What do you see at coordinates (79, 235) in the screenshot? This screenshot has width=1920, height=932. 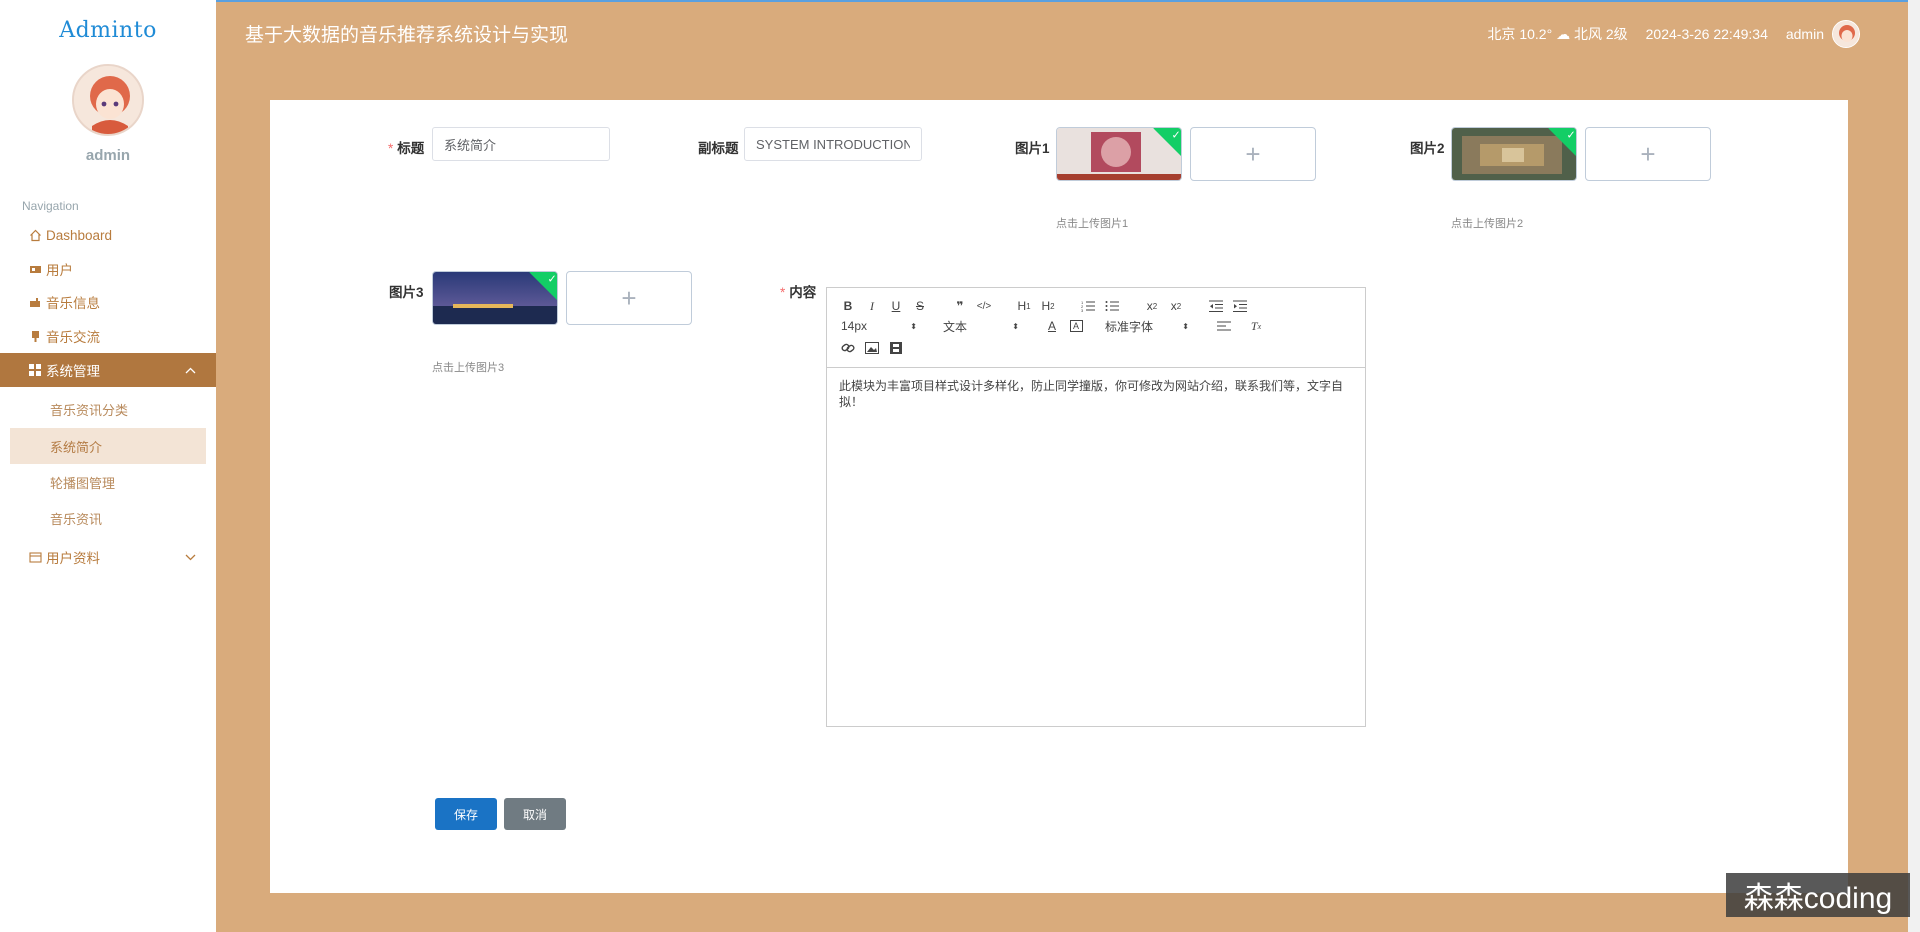 I see `sidebar-item-label: Dashboard` at bounding box center [79, 235].